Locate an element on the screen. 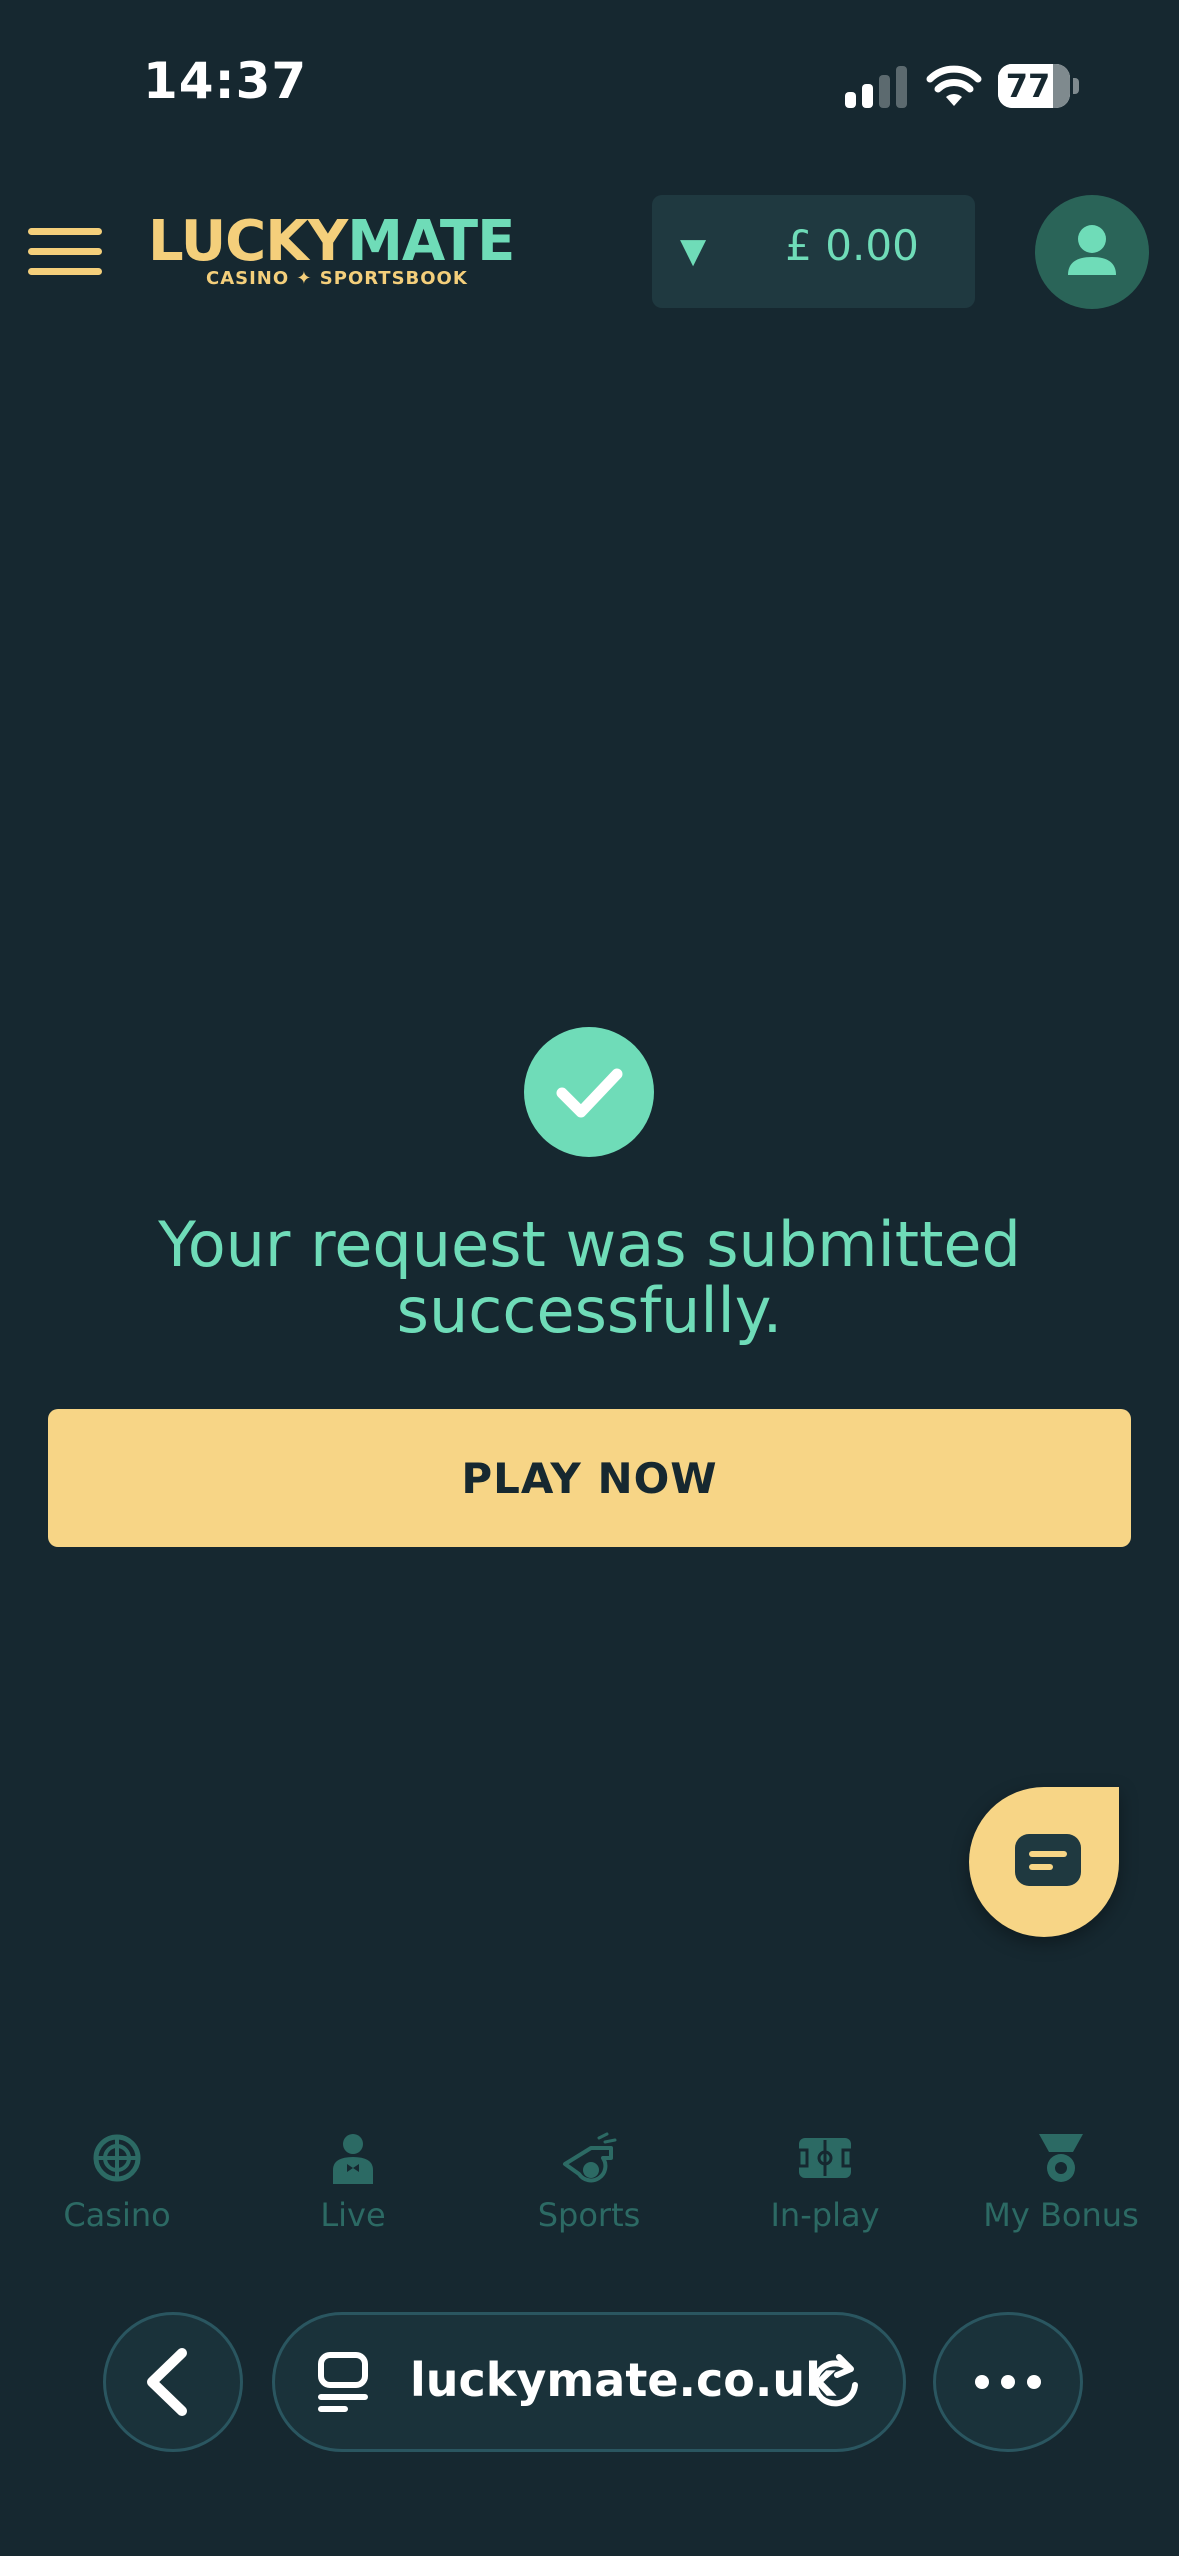 Image resolution: width=1179 pixels, height=2556 pixels. battery-icon: 77 is located at coordinates (1039, 87).